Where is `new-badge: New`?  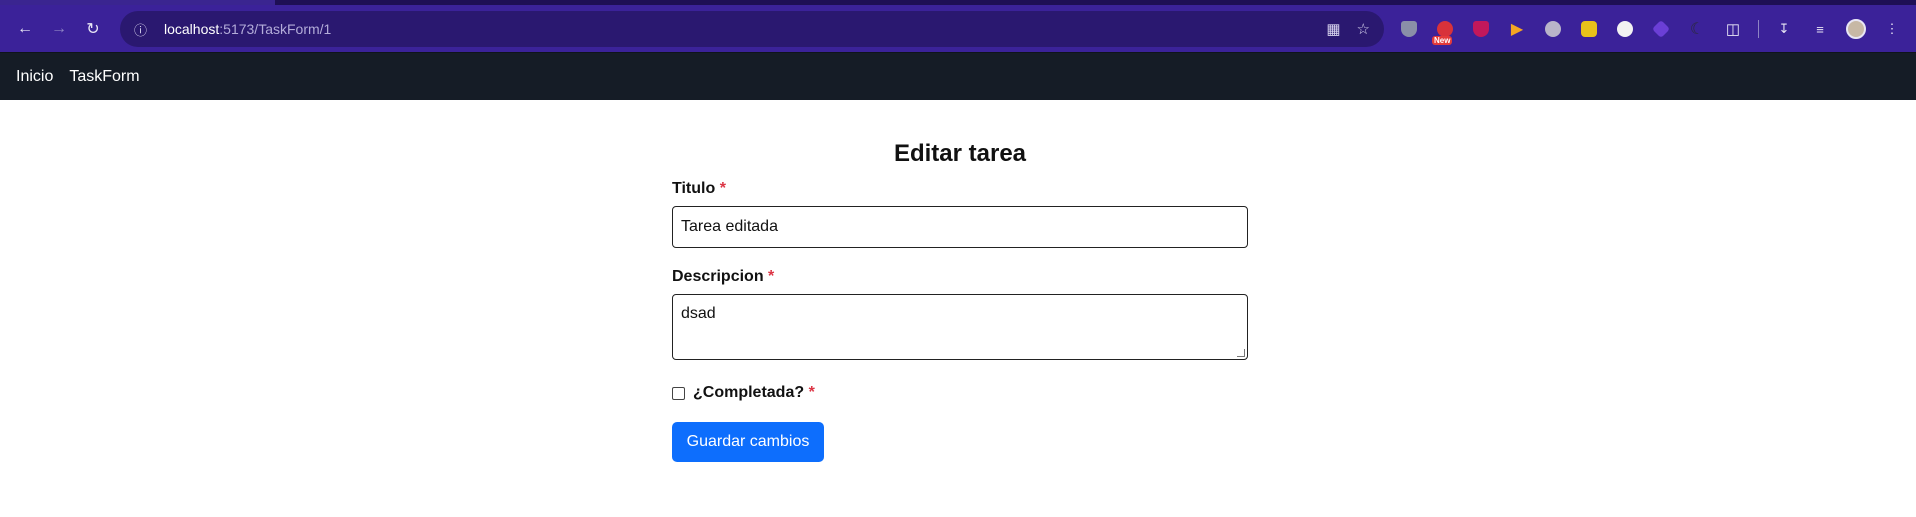
new-badge: New is located at coordinates (1442, 40).